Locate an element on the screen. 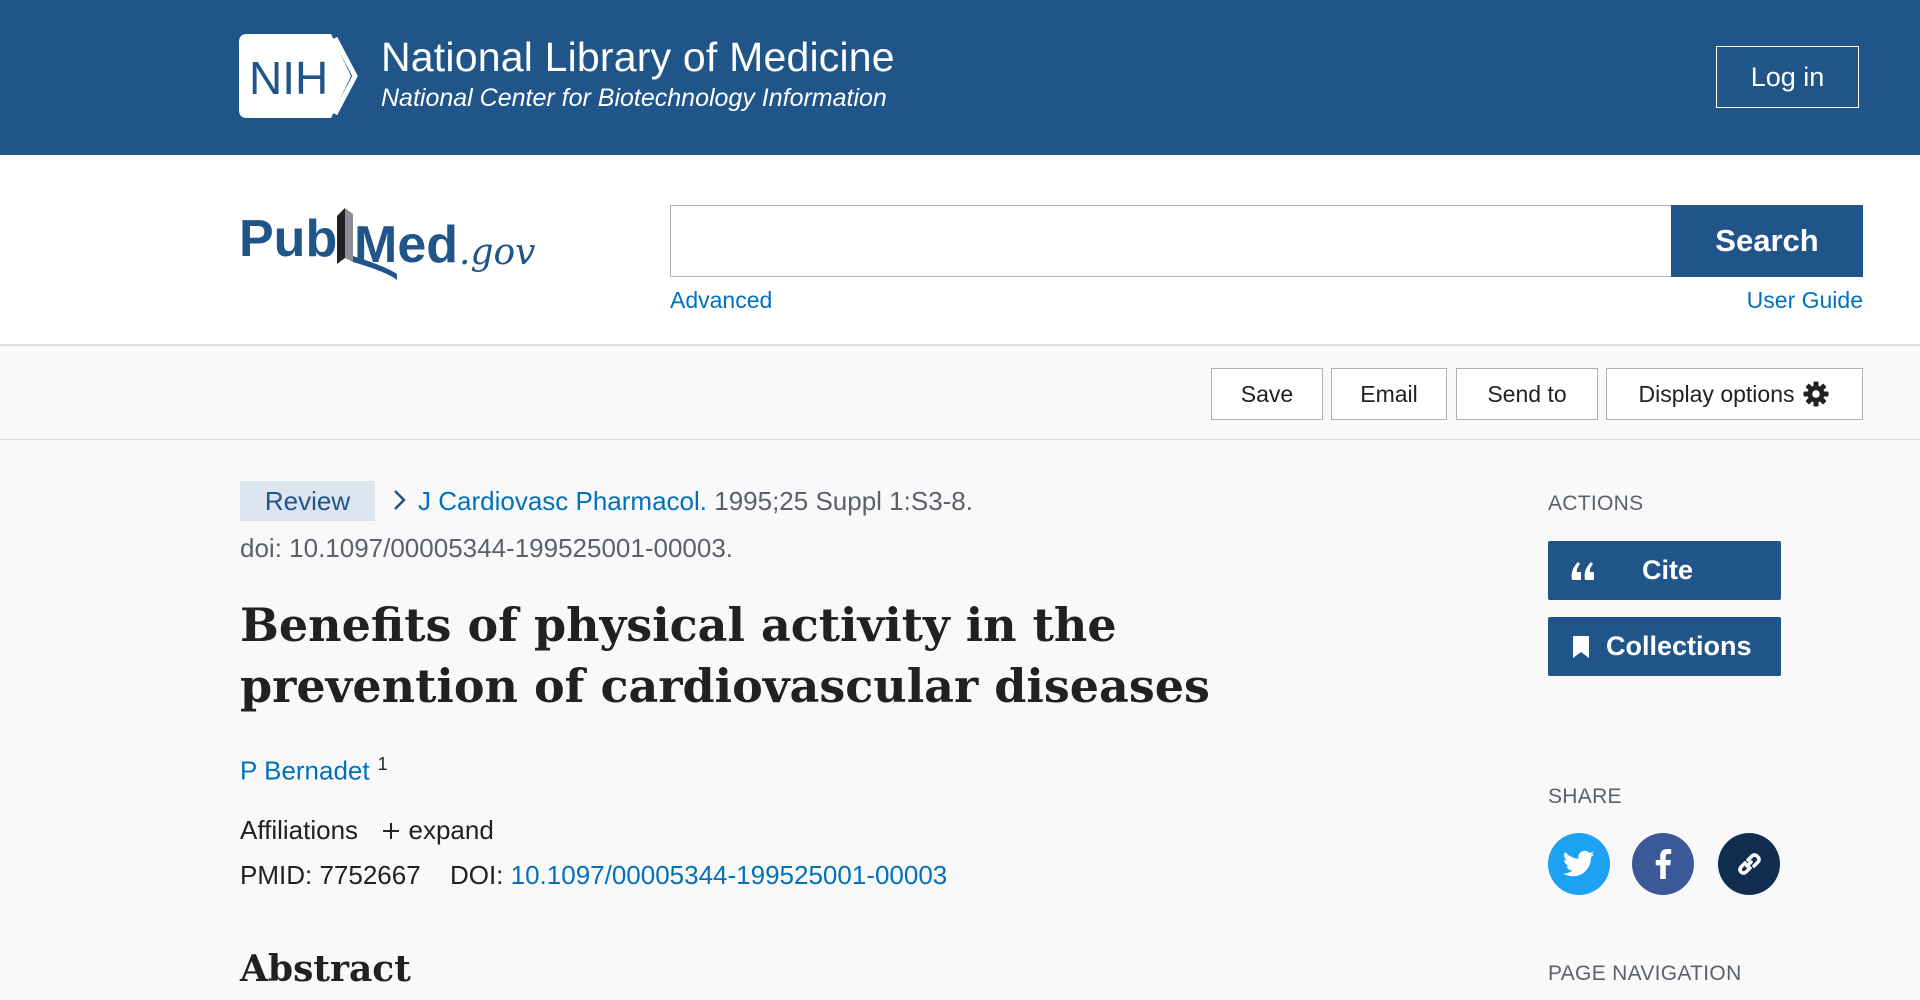 The width and height of the screenshot is (1920, 1000). article-type-badge: Review is located at coordinates (307, 501).